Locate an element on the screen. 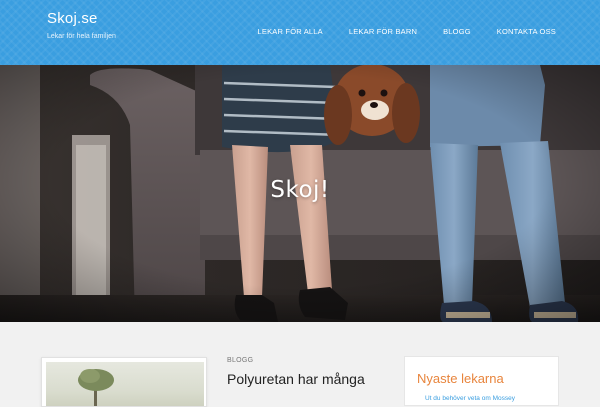 The height and width of the screenshot is (407, 600). nav-item-lekar-for-alla: LEKAR FÖR ALLA is located at coordinates (290, 31).